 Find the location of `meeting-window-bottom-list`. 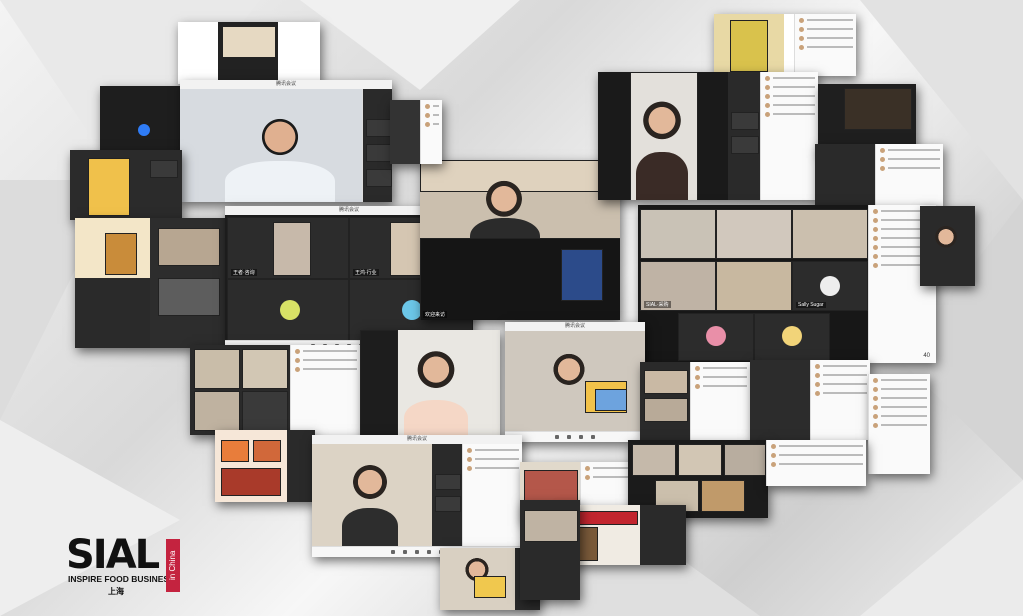

meeting-window-bottom-list is located at coordinates (816, 463).